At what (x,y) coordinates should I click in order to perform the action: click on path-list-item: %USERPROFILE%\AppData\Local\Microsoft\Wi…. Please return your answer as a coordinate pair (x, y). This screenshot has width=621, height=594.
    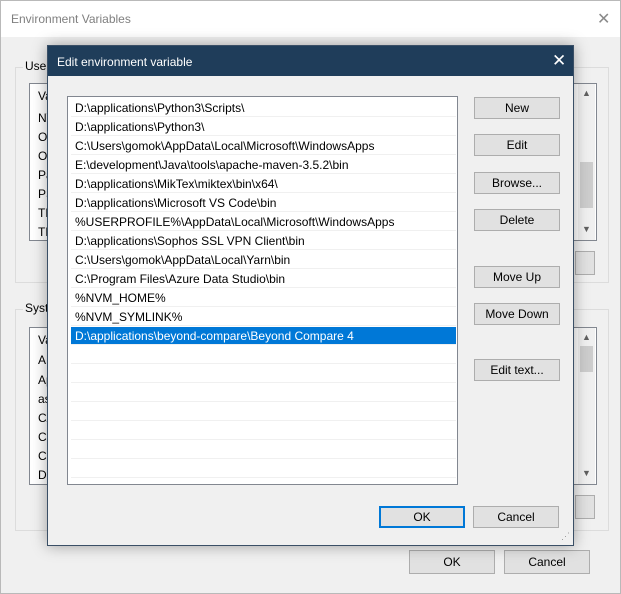
    Looking at the image, I should click on (263, 222).